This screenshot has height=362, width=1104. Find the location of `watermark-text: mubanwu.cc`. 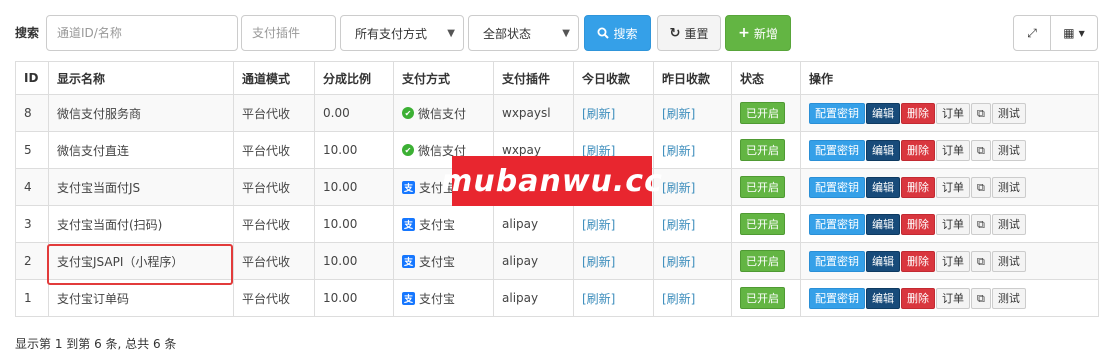

watermark-text: mubanwu.cc is located at coordinates (552, 181).